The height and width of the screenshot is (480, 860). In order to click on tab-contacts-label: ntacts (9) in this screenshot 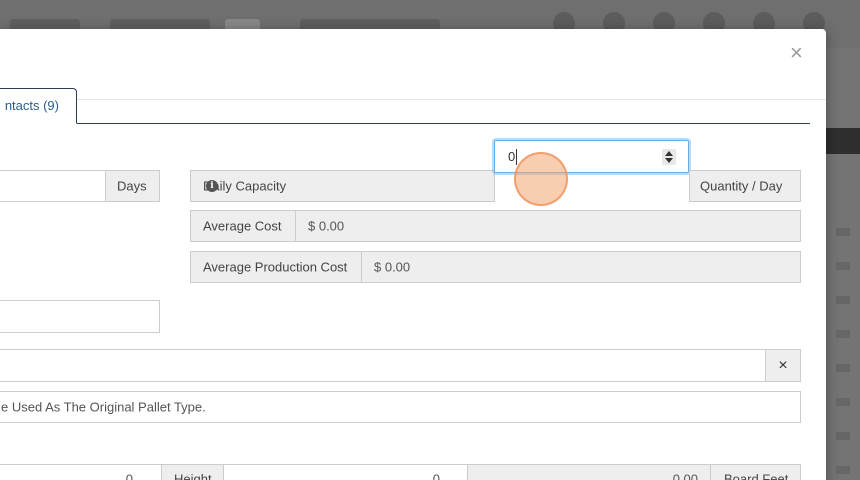, I will do `click(31, 105)`.